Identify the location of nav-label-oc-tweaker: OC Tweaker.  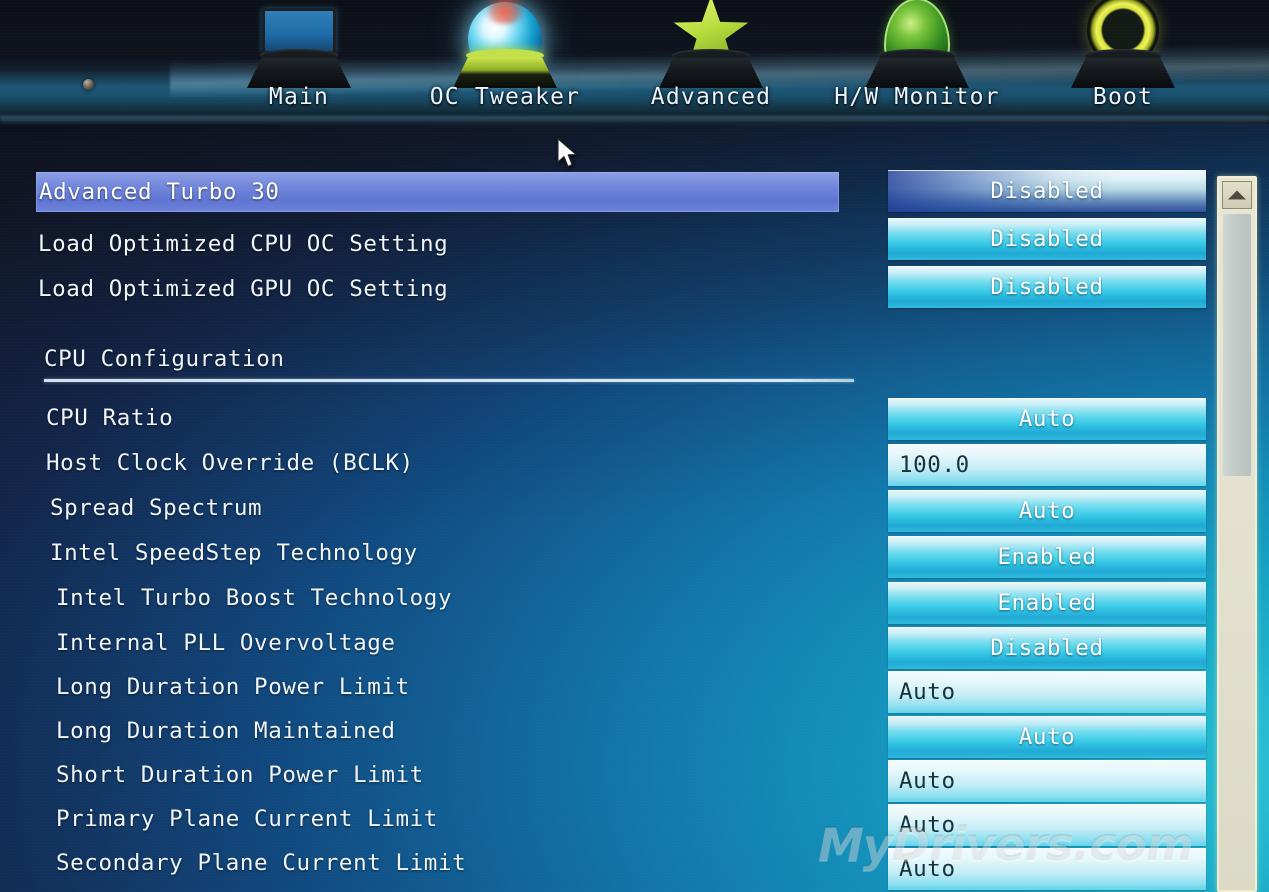
(505, 97).